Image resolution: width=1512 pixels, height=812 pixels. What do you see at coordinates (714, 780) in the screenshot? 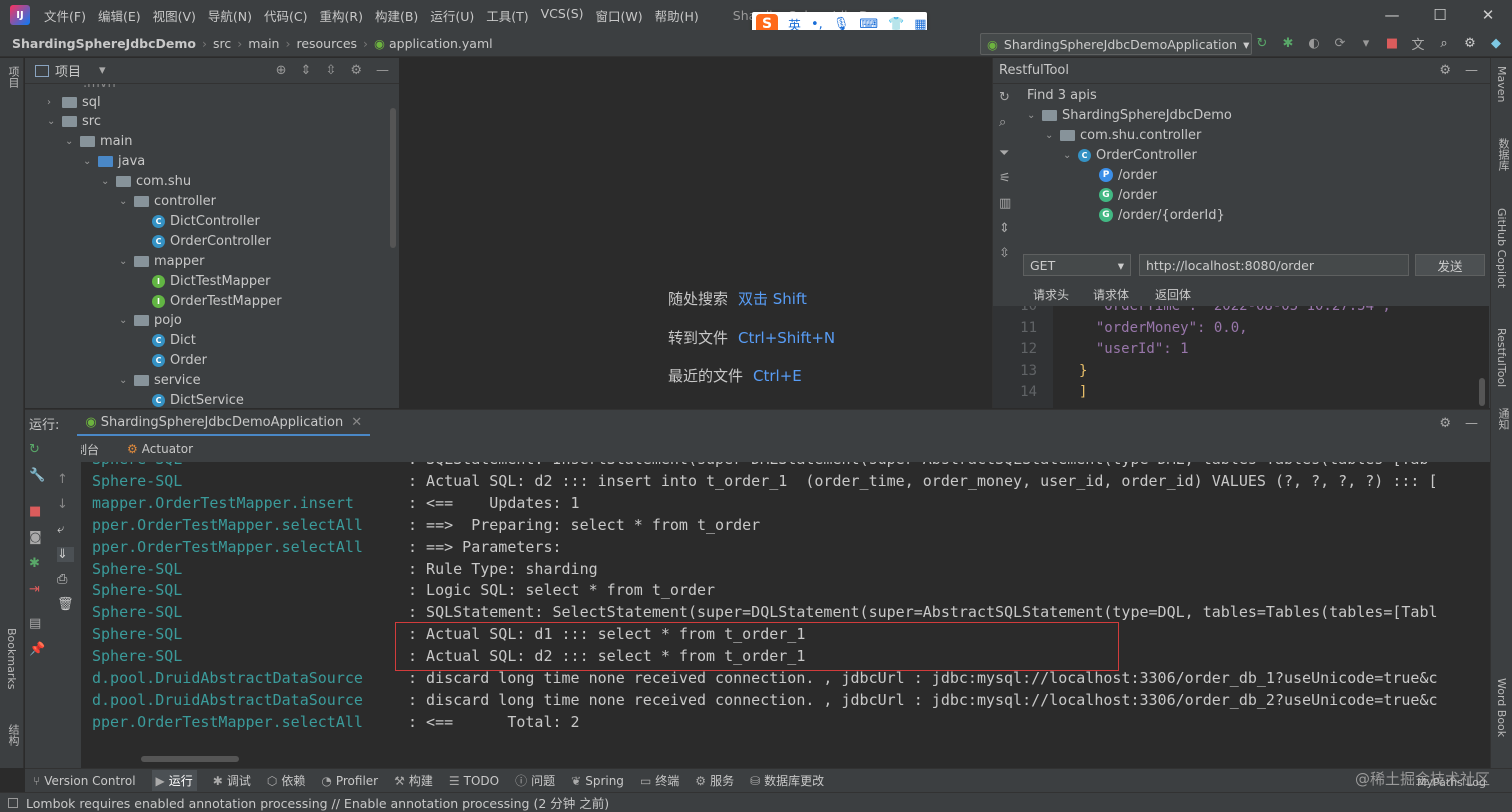
I see `tool-window-button: ⚙ 服务` at bounding box center [714, 780].